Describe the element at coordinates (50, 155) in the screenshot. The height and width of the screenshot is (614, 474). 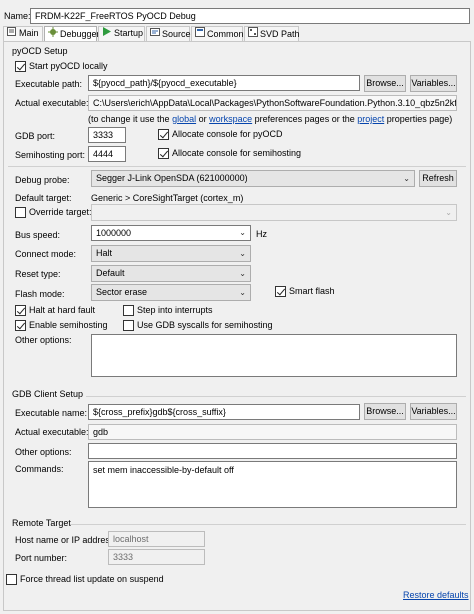
I see `semihosting-port-label: Semihosting port:` at that location.